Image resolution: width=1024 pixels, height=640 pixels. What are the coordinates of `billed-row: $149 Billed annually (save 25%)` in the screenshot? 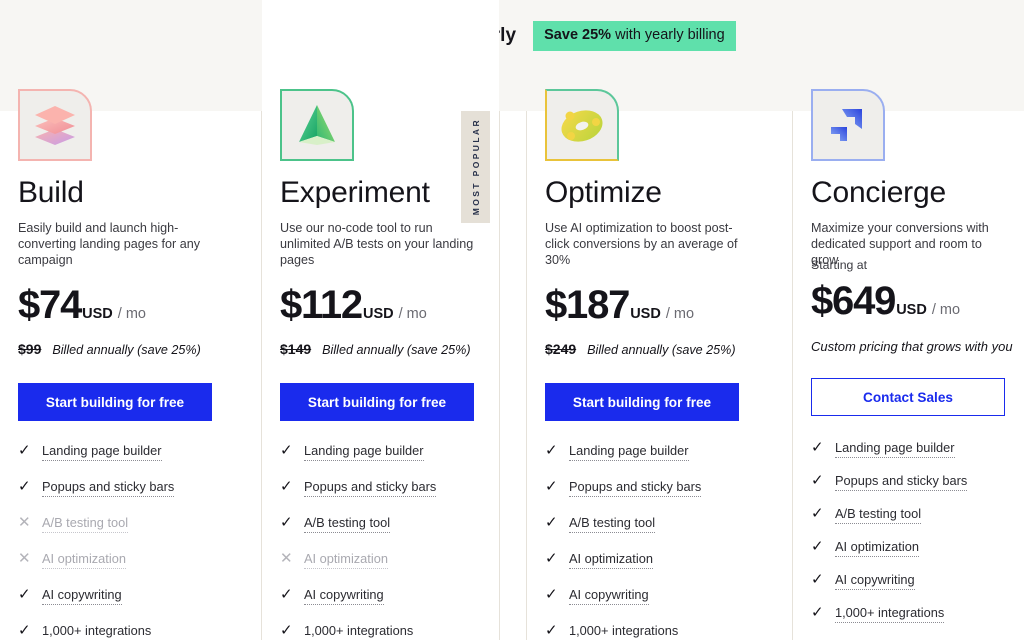 It's located at (375, 349).